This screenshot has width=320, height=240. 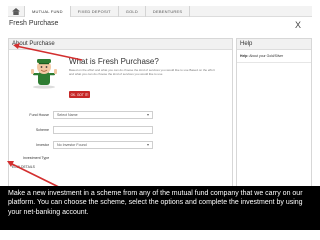 I want to click on tab-debentures: DEBENTURES, so click(x=168, y=11).